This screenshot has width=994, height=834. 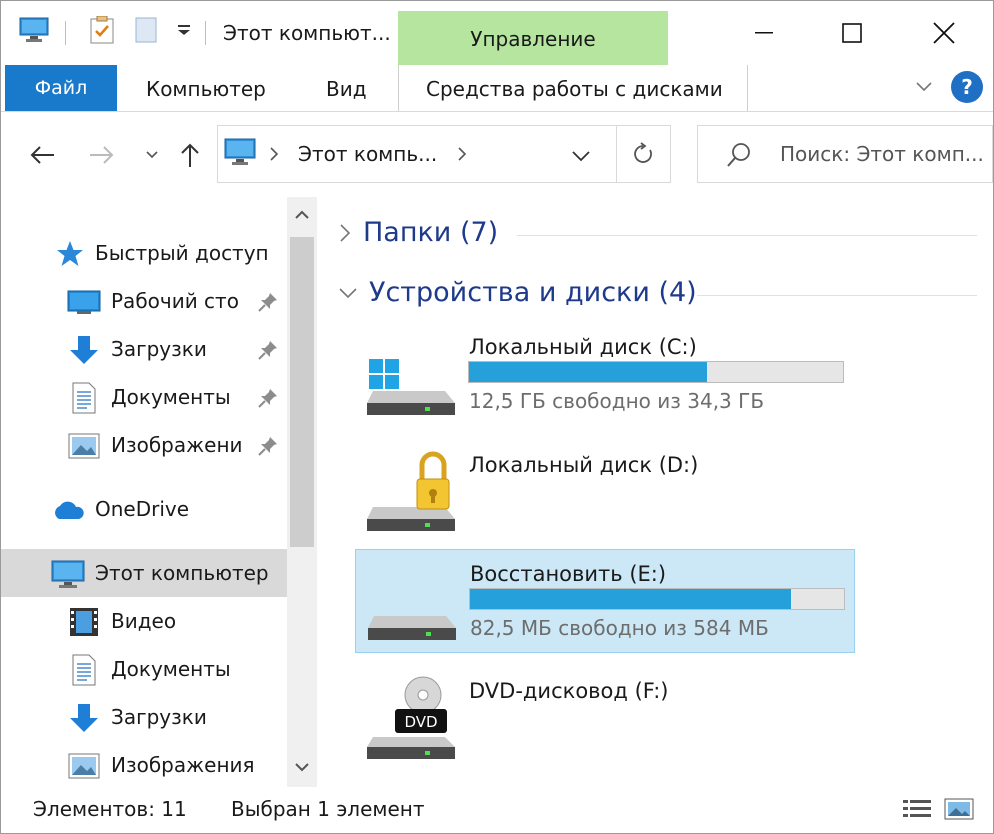 What do you see at coordinates (146, 30) in the screenshot?
I see `new-folder-icon` at bounding box center [146, 30].